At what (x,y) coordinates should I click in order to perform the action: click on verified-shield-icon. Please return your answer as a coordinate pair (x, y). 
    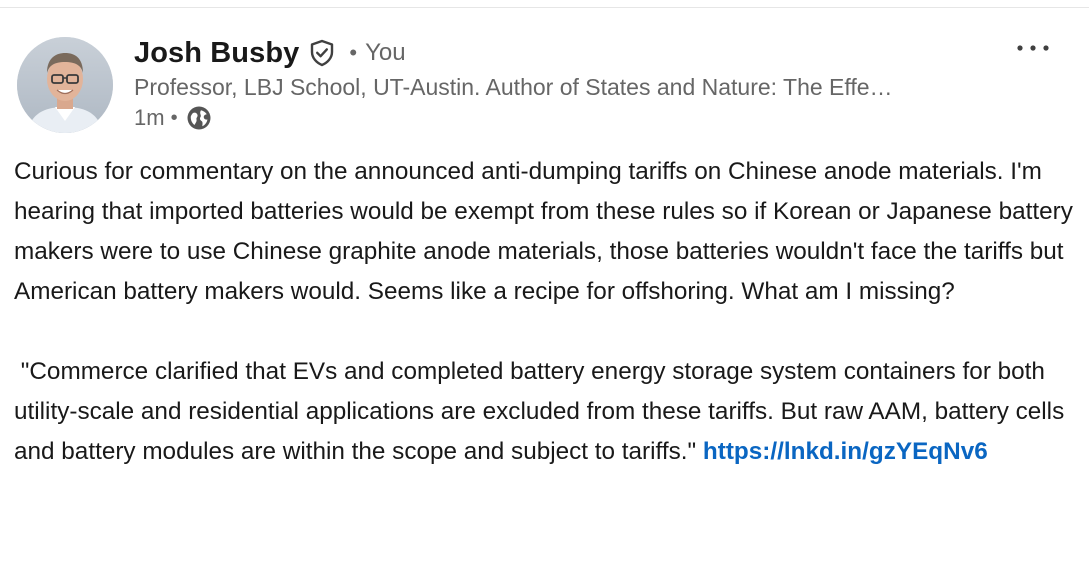
    Looking at the image, I should click on (322, 53).